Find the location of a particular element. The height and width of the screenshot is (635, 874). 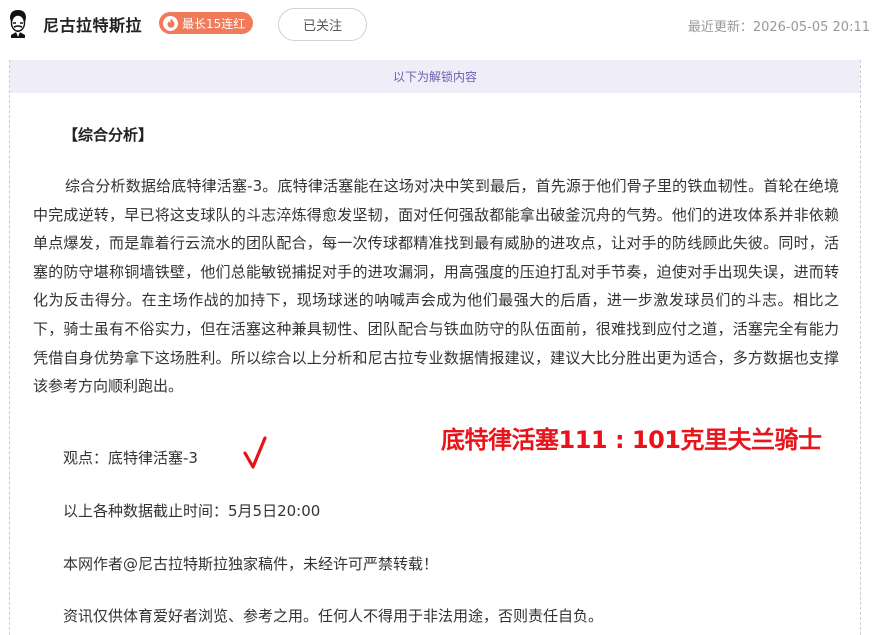

tesla-portrait-avatar-icon is located at coordinates (18, 24).